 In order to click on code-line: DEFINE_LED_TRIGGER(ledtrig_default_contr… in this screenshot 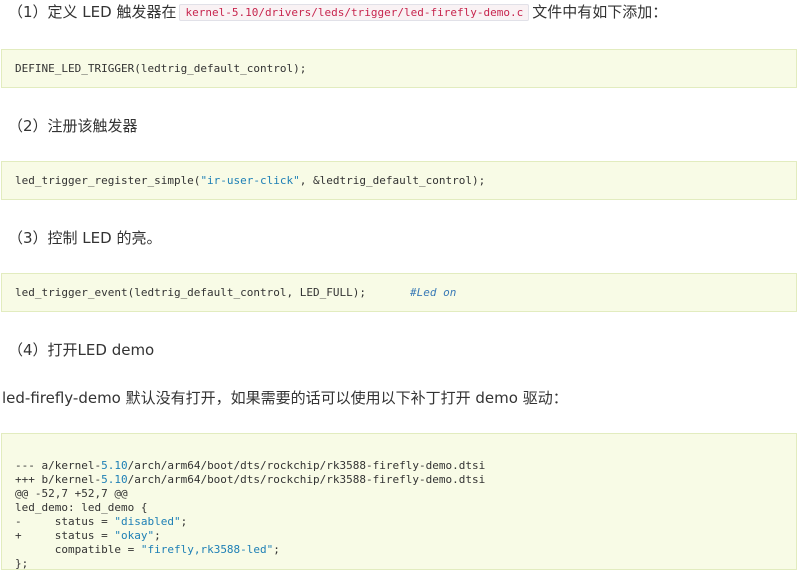, I will do `click(161, 68)`.